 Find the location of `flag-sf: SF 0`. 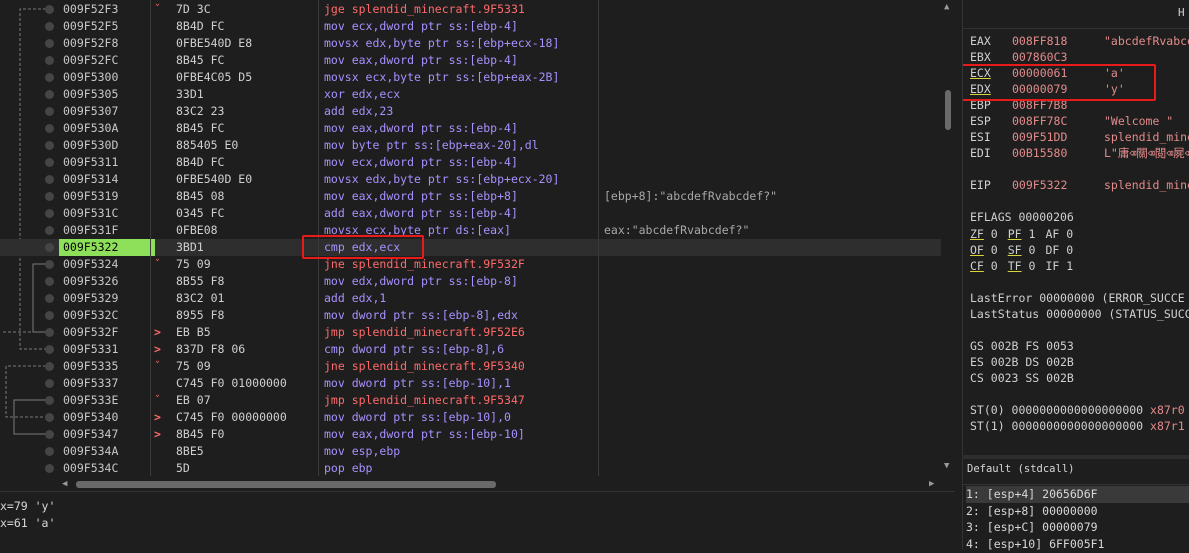

flag-sf: SF 0 is located at coordinates (1027, 250).